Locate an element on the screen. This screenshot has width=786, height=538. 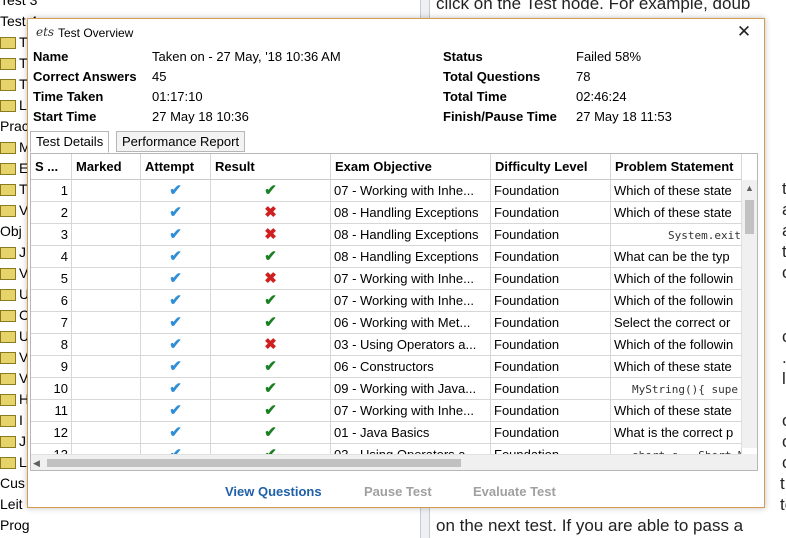
summary-label: Total Questions is located at coordinates (492, 76).